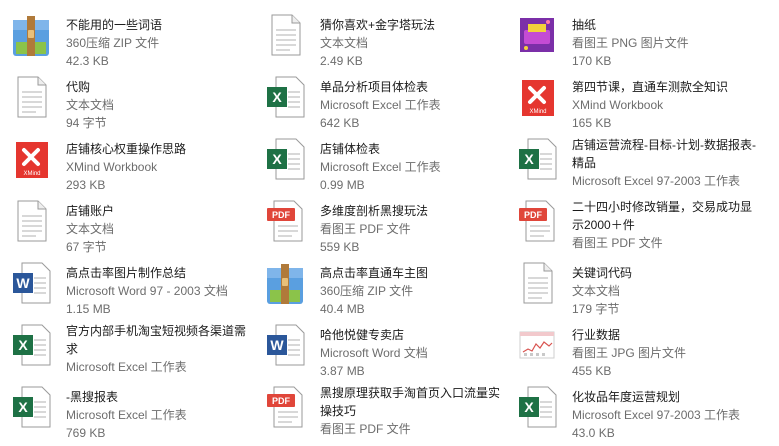 Image resolution: width=779 pixels, height=446 pixels. Describe the element at coordinates (92, 397) in the screenshot. I see `file-name: -黑搜报表` at that location.